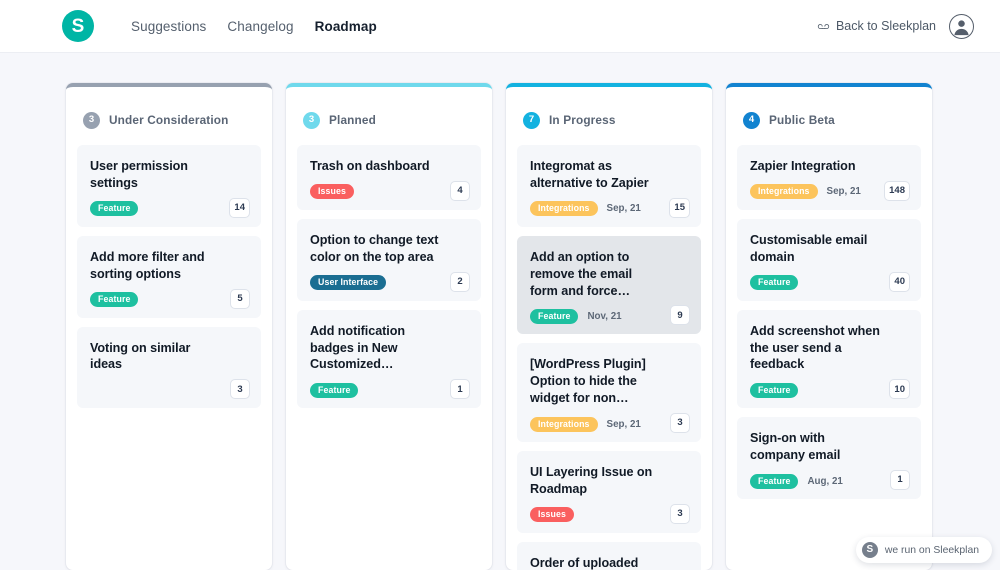 The width and height of the screenshot is (1000, 570). I want to click on back-to-sleekplan-link: Back to Sleekplan, so click(876, 26).